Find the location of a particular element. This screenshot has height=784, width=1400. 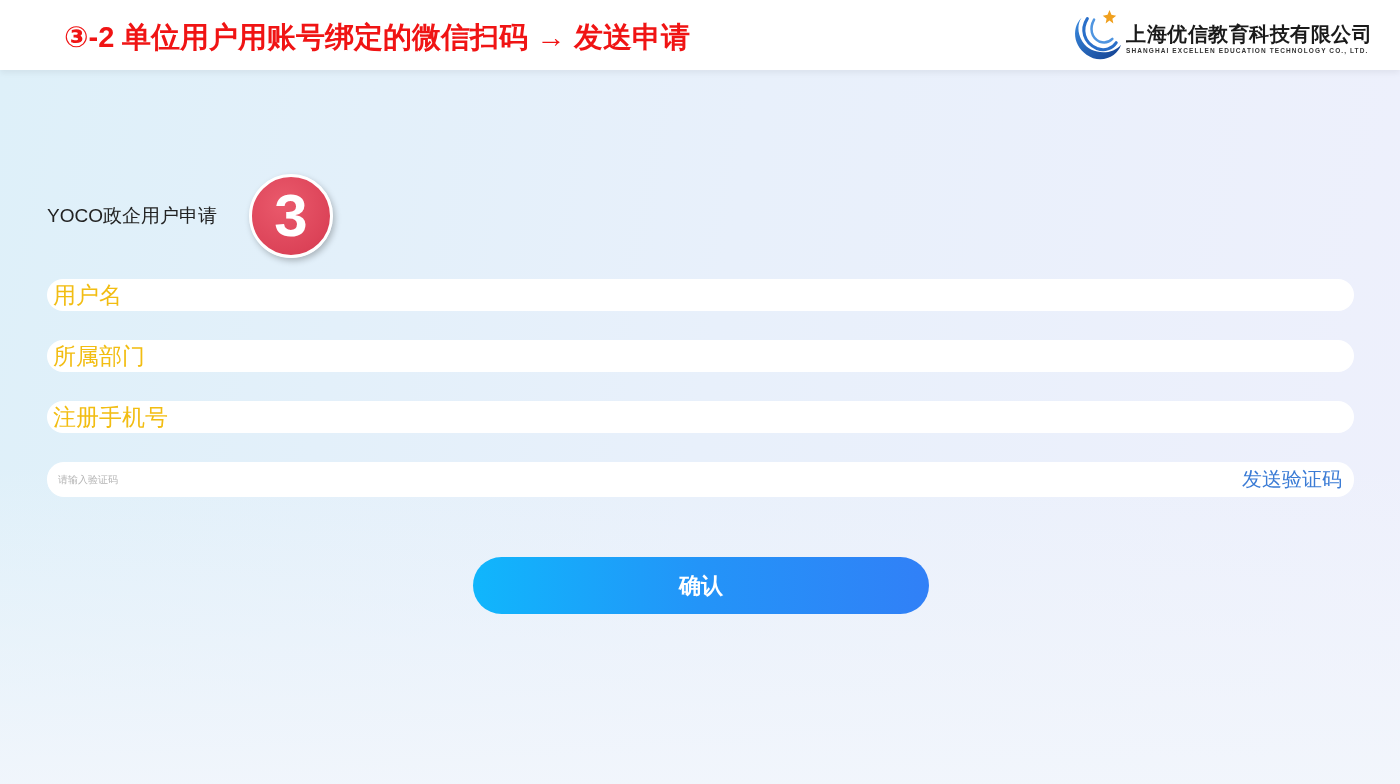

input-field: 所属部门 is located at coordinates (700, 356).